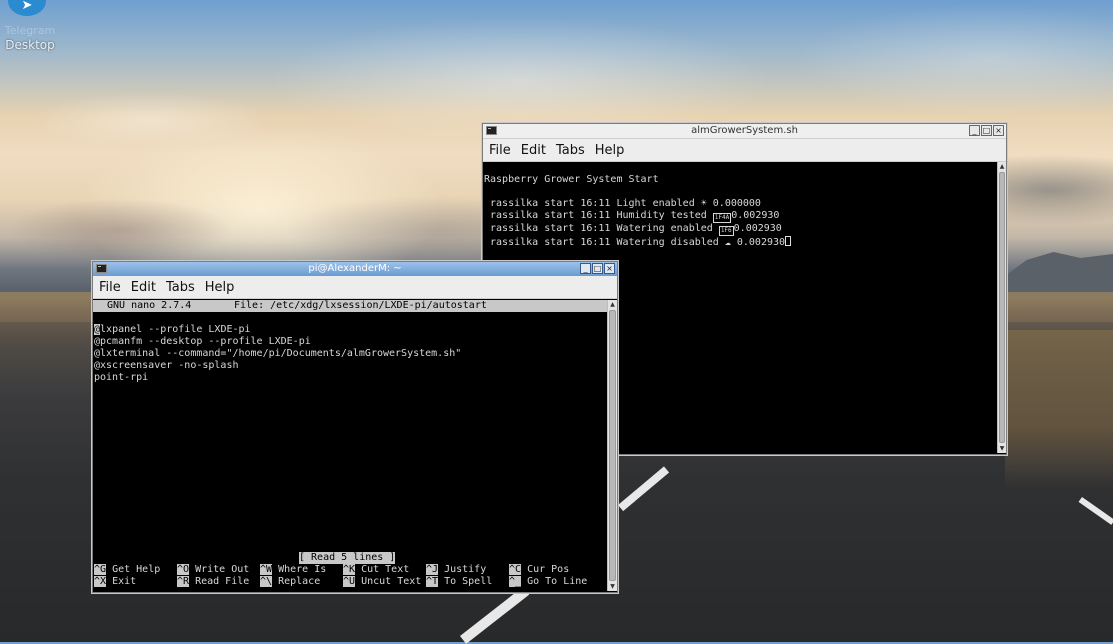 Image resolution: width=1113 pixels, height=644 pixels. What do you see at coordinates (266, 581) in the screenshot?
I see `shortcut-key: ^\` at bounding box center [266, 581].